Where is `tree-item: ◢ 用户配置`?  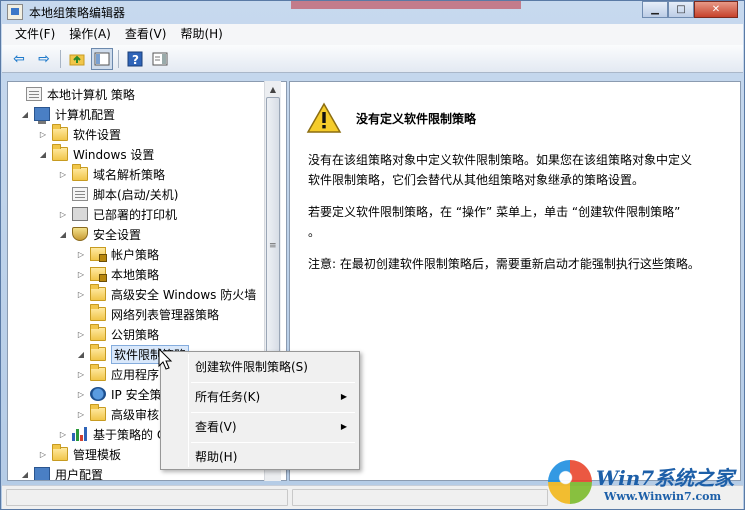
tree-item: ◢ 用户配置 is located at coordinates (62, 472).